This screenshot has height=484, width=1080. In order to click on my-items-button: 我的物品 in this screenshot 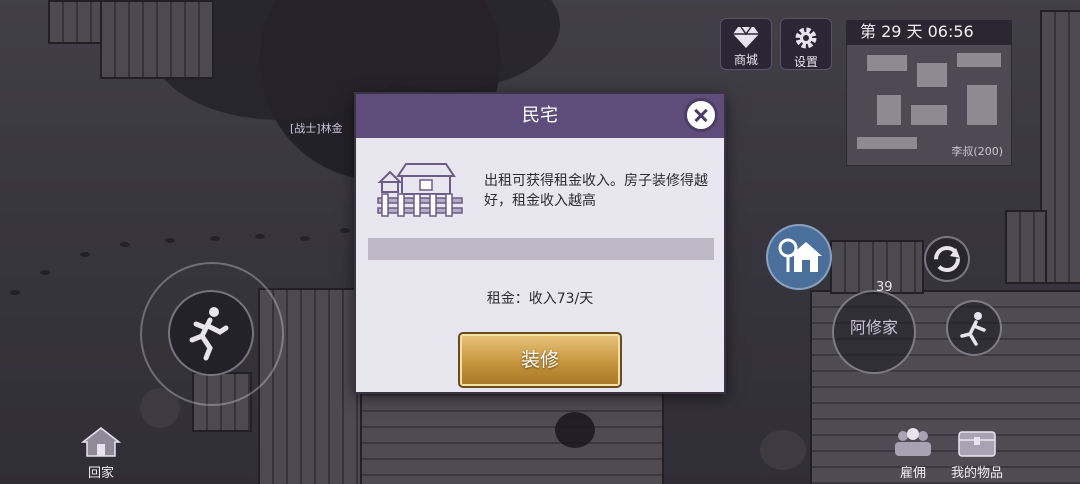, I will do `click(977, 453)`.